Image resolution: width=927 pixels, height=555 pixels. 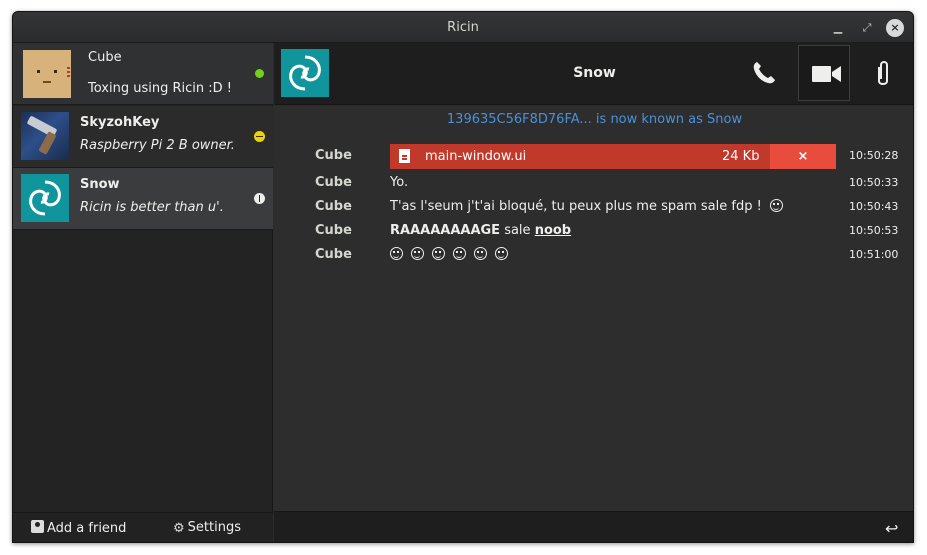 I want to click on online-status-icon, so click(x=259, y=73).